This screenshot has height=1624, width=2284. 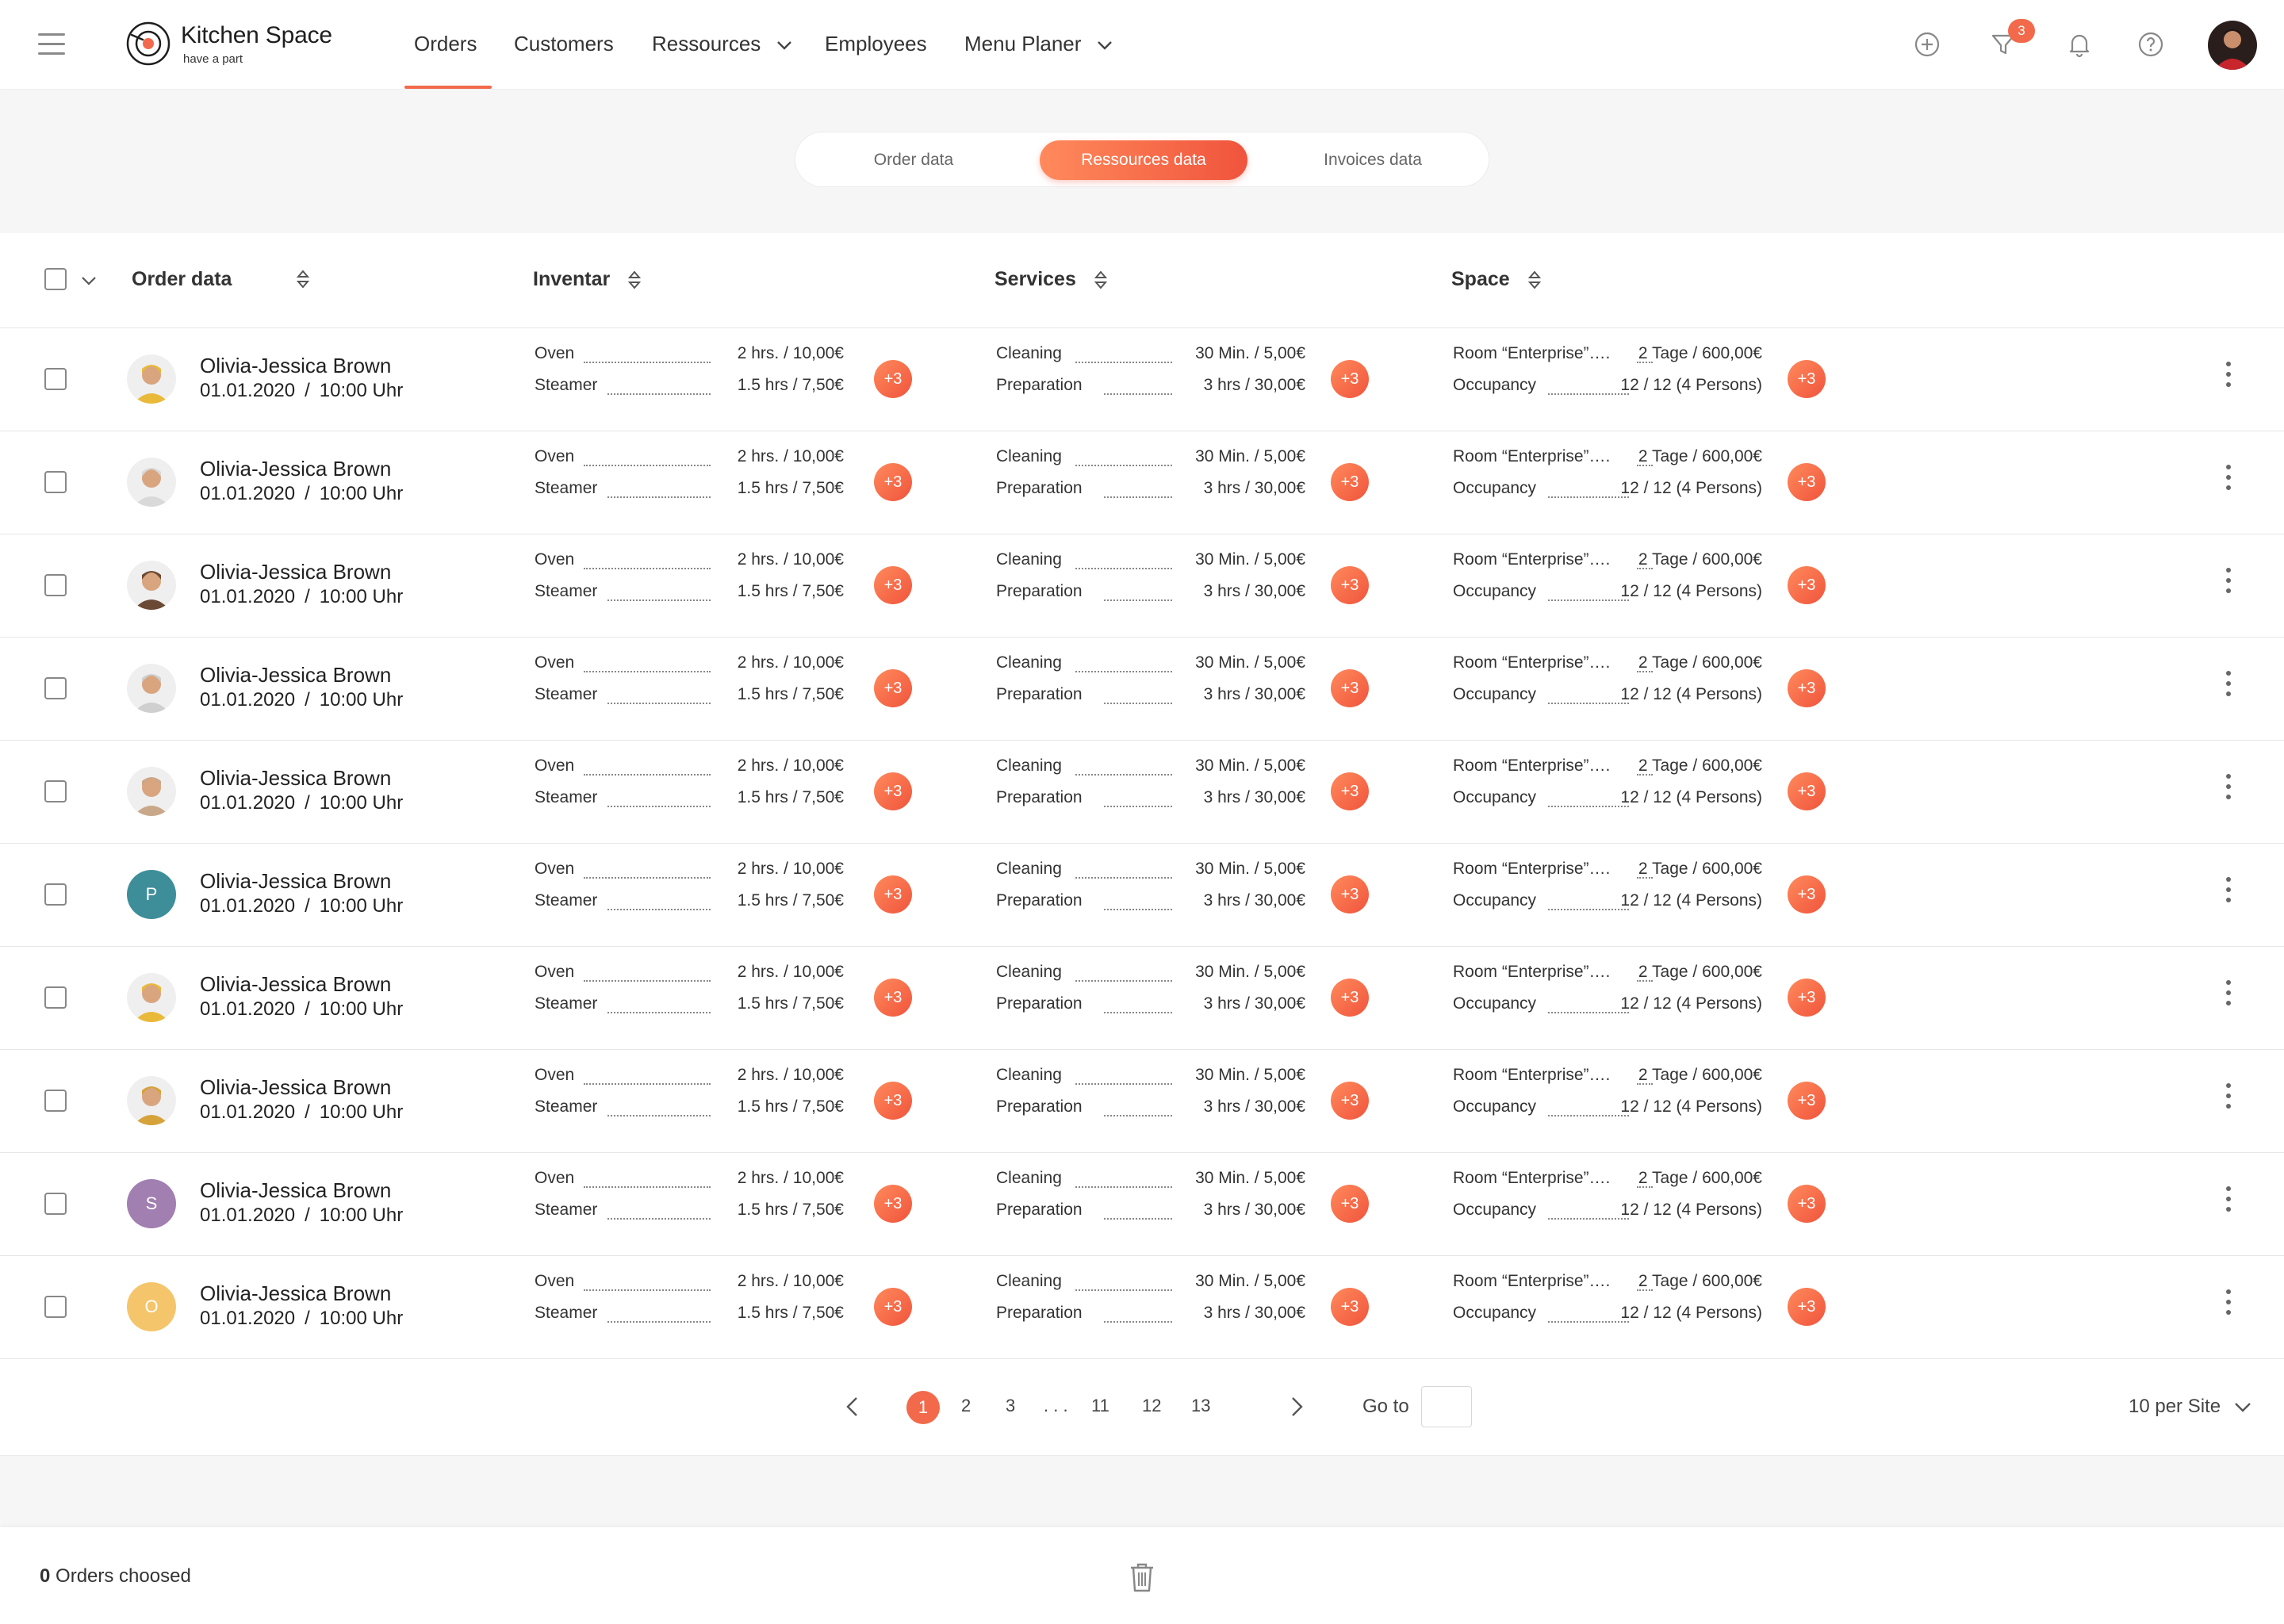 What do you see at coordinates (1010, 1406) in the screenshot?
I see `page-3: 3` at bounding box center [1010, 1406].